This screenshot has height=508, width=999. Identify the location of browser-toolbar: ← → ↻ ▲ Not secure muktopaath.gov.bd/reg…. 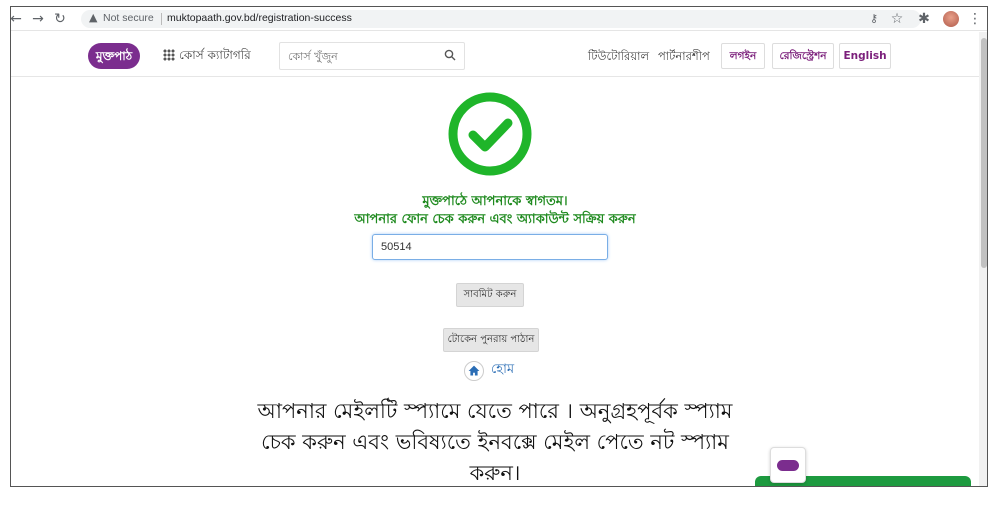
(499, 19).